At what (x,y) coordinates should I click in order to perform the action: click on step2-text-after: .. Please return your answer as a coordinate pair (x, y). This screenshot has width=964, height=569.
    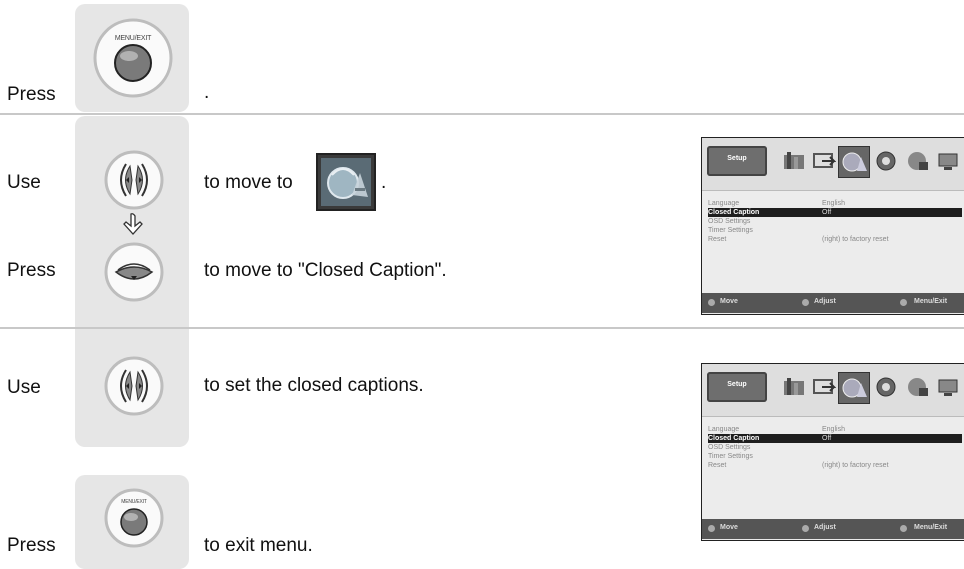
    Looking at the image, I should click on (384, 182).